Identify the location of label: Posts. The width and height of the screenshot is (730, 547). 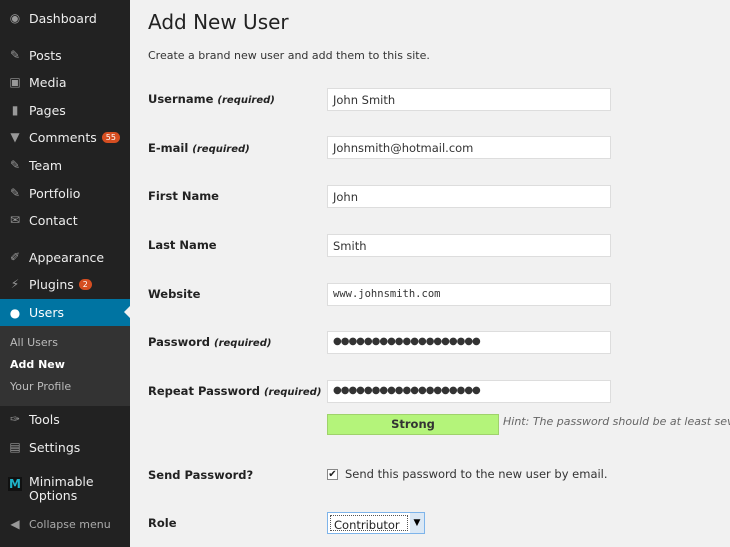
(45, 55).